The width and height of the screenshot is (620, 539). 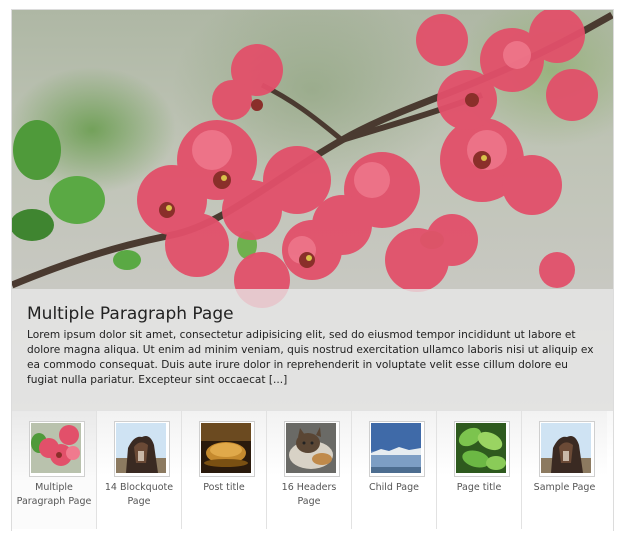 What do you see at coordinates (309, 495) in the screenshot?
I see `thumbnail-label: 16 Headers Page` at bounding box center [309, 495].